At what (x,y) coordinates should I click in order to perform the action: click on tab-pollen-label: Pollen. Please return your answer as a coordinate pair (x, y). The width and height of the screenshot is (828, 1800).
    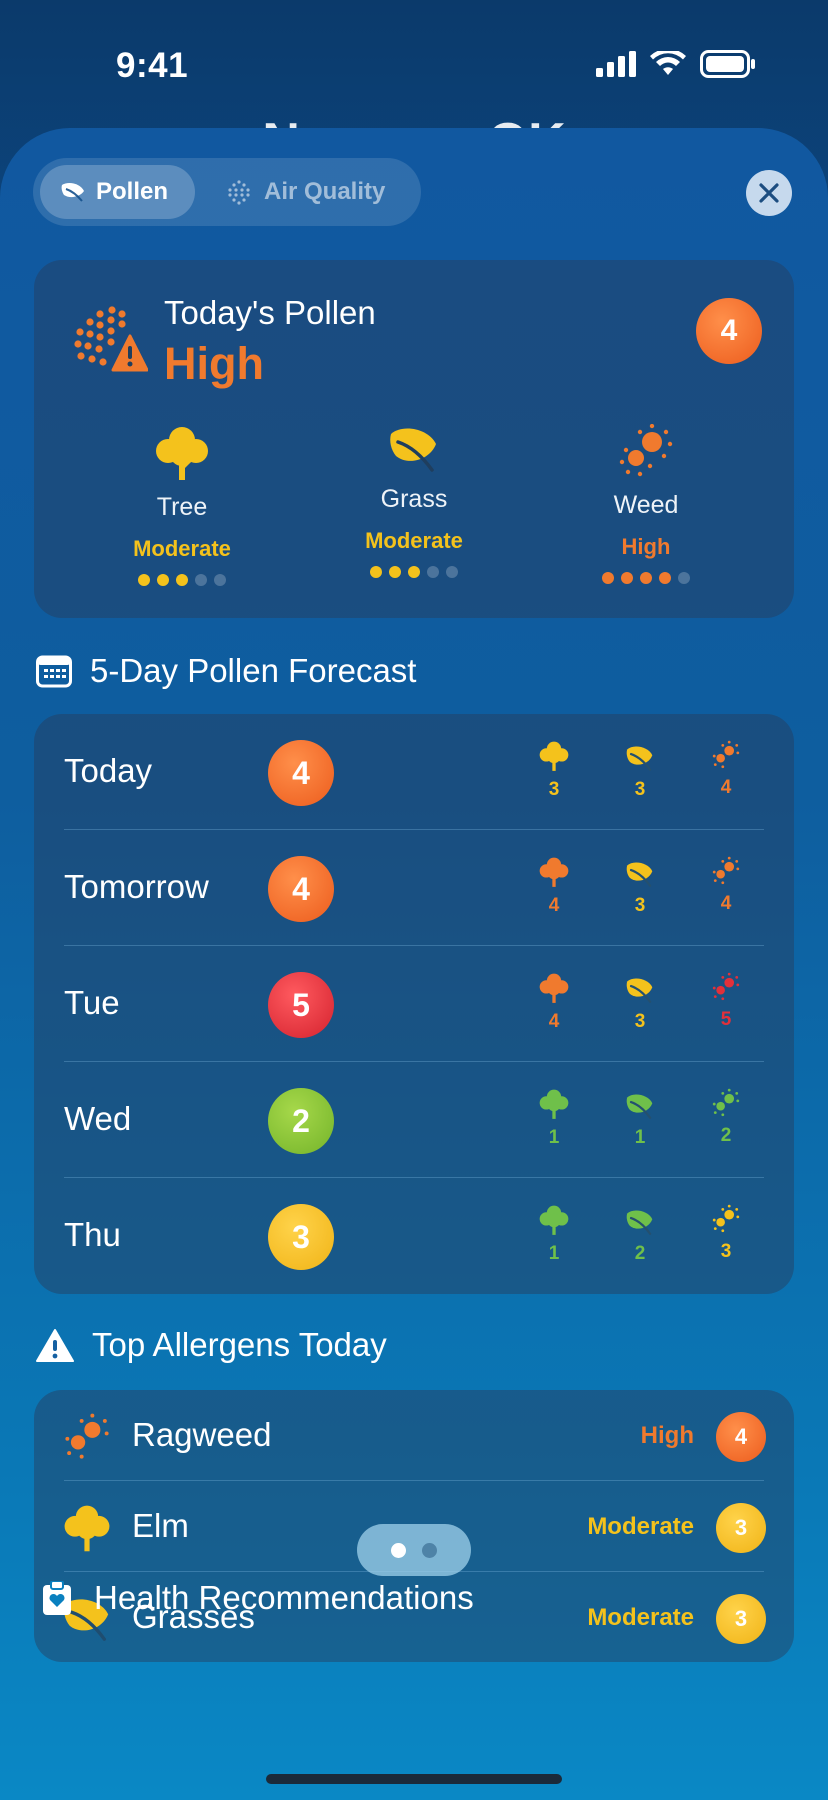
    Looking at the image, I should click on (132, 191).